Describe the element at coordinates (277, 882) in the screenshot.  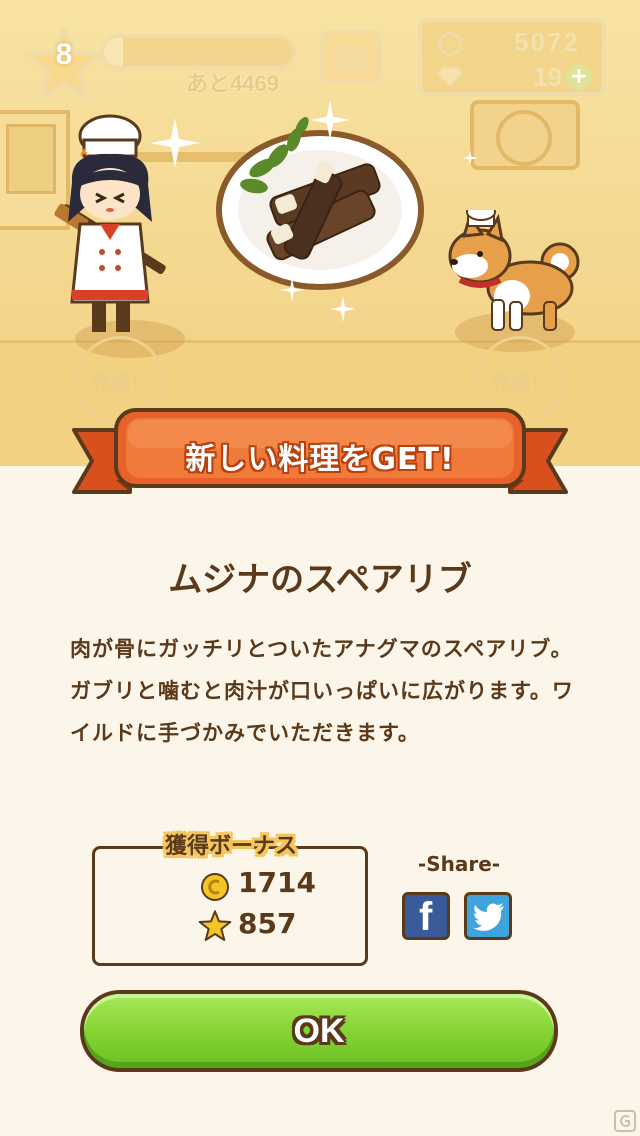
I see `bonus-coin-value: 1714` at that location.